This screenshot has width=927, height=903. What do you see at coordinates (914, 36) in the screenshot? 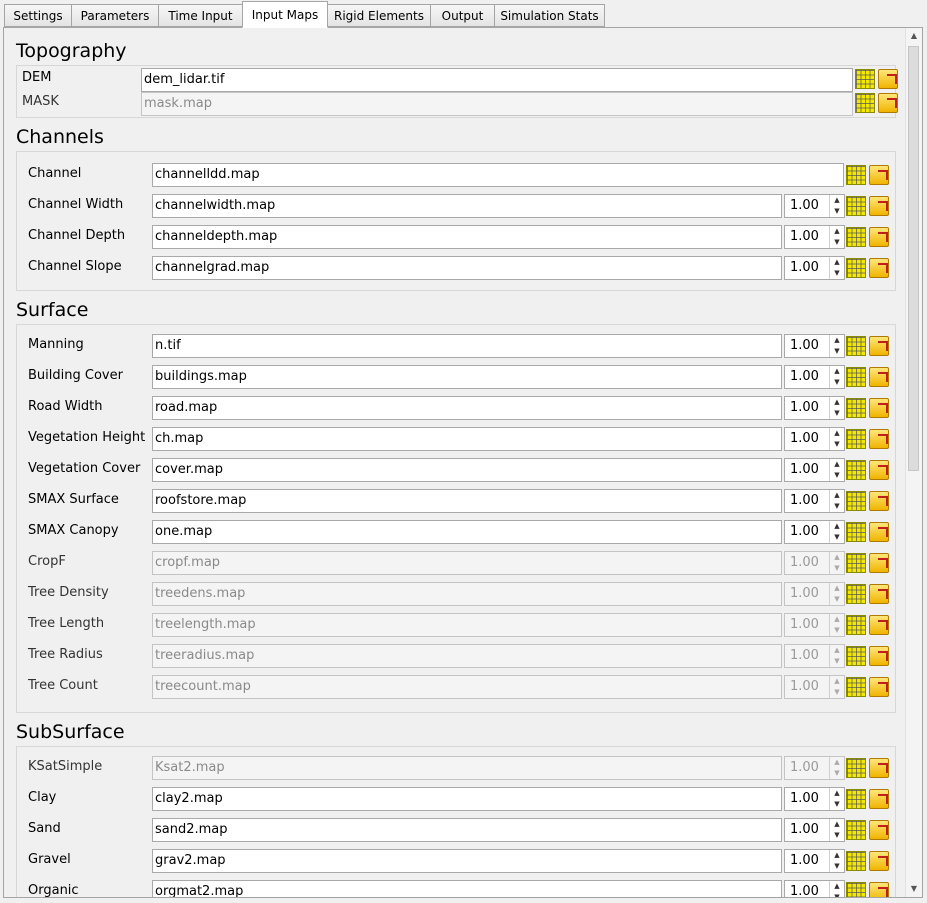
I see `scroll-up-arrow-icon: ▲` at bounding box center [914, 36].